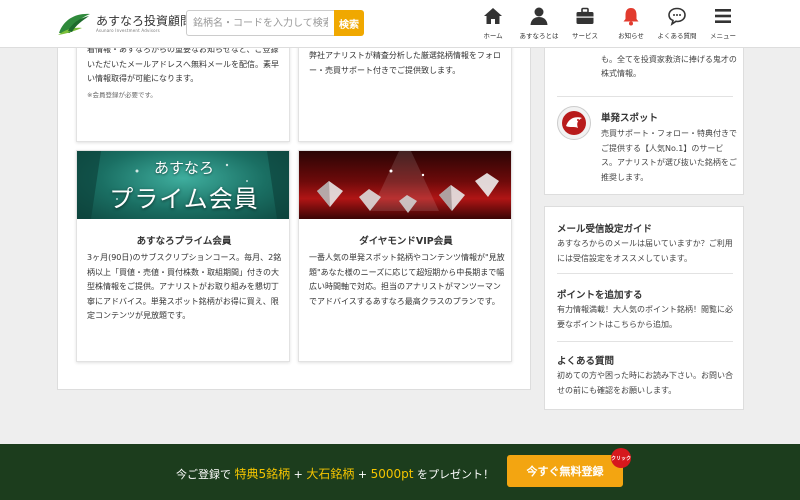 The image size is (800, 500). Describe the element at coordinates (392, 474) in the screenshot. I see `registration-hl-points: 5000pt` at that location.